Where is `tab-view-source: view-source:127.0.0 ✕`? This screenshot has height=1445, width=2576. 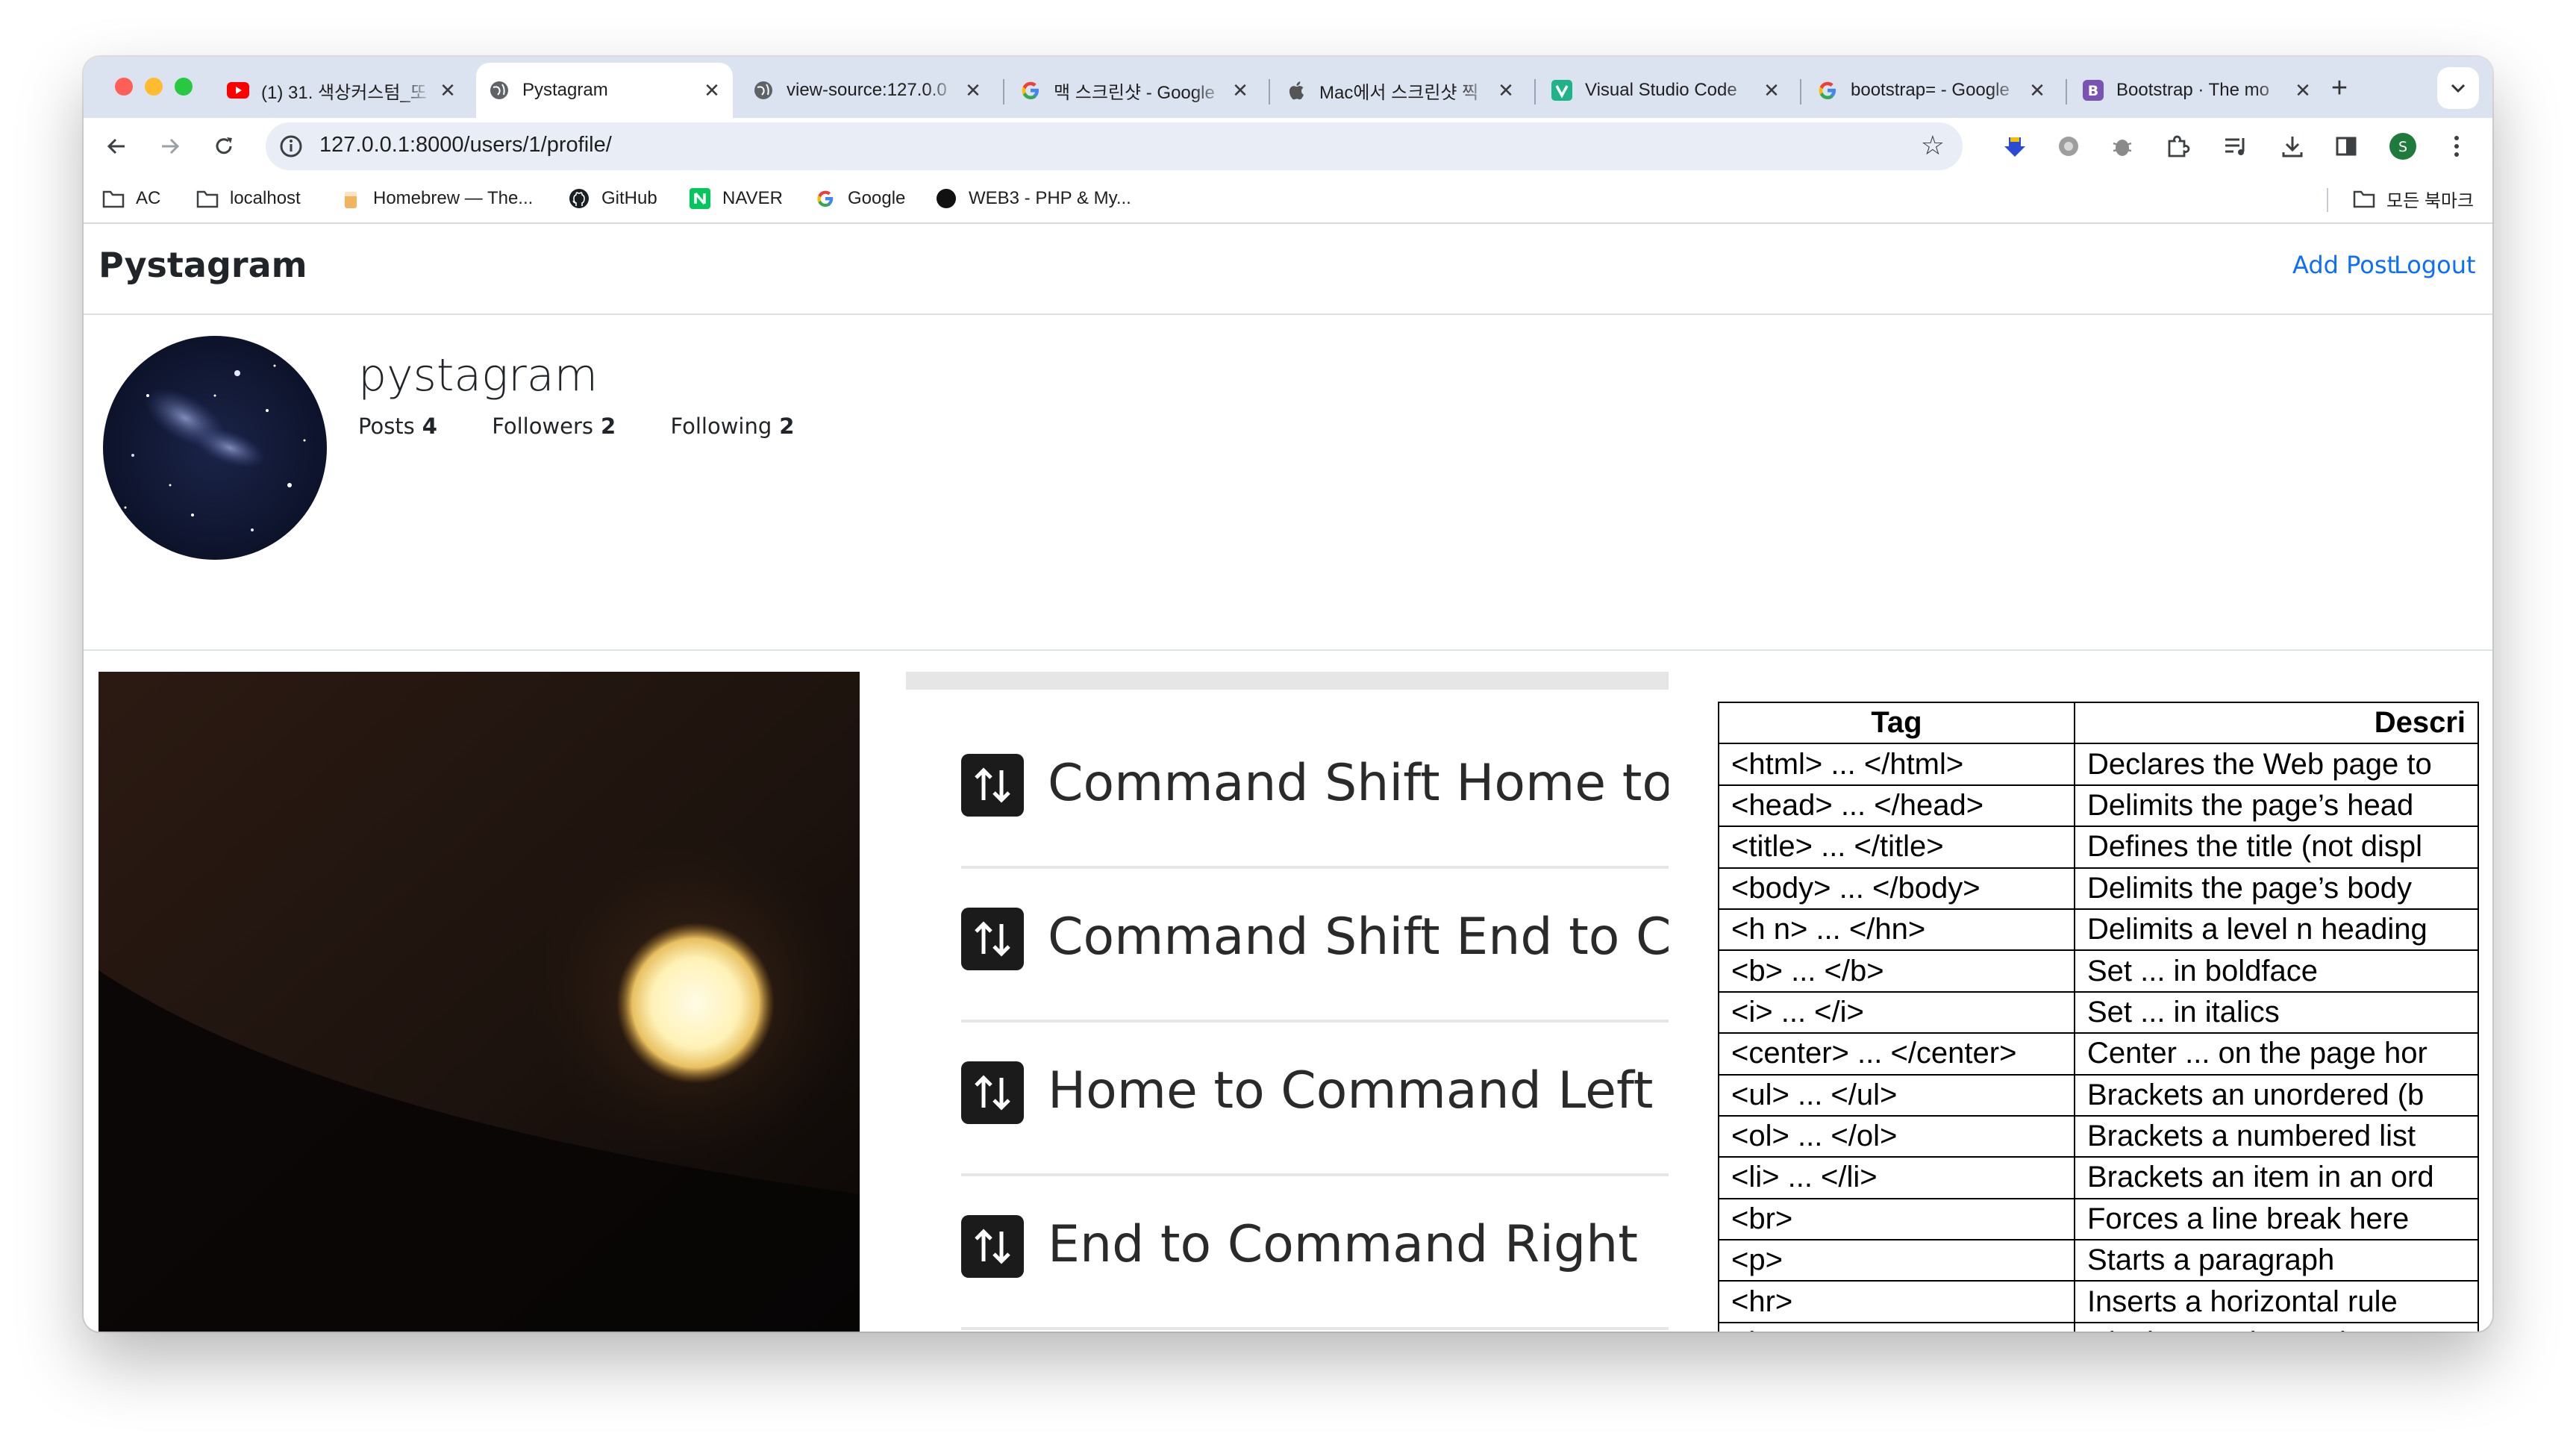
tab-view-source: view-source:127.0.0 ✕ is located at coordinates (867, 91).